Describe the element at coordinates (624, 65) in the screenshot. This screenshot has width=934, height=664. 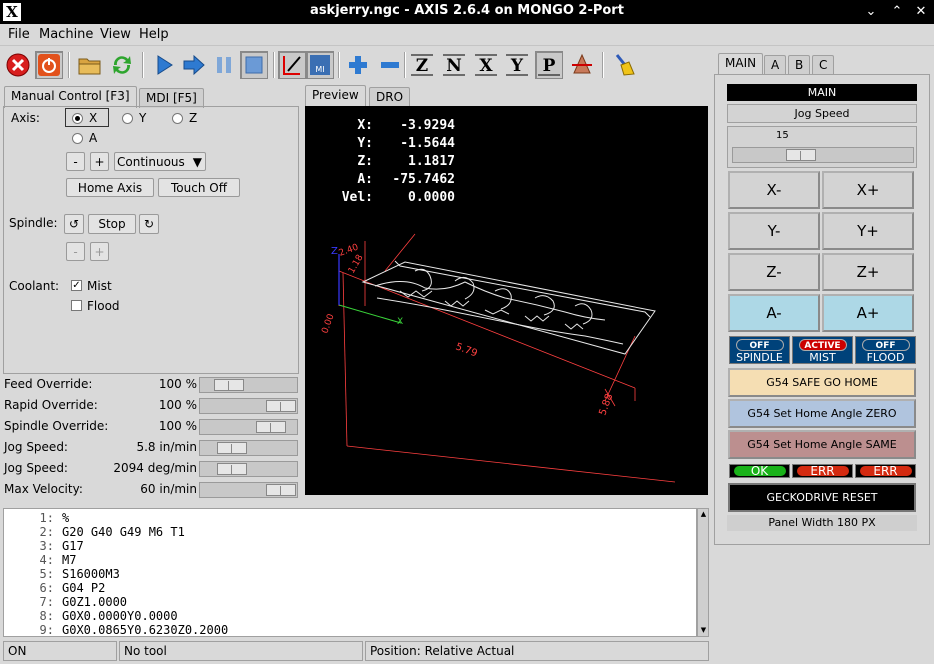
I see `clear-icon` at that location.